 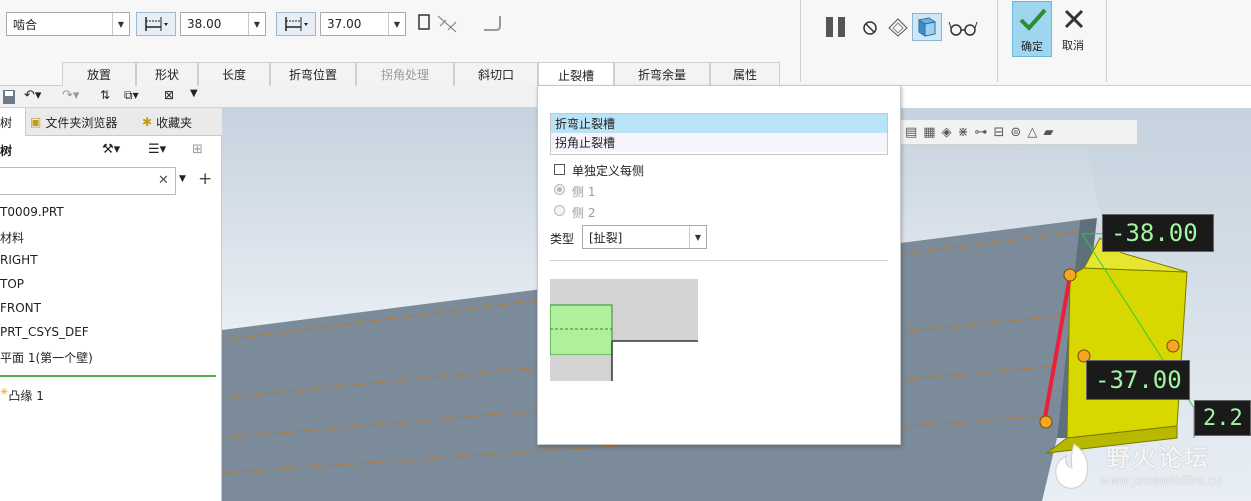 I want to click on settings-tool-icon: ⚒▾, so click(x=111, y=149).